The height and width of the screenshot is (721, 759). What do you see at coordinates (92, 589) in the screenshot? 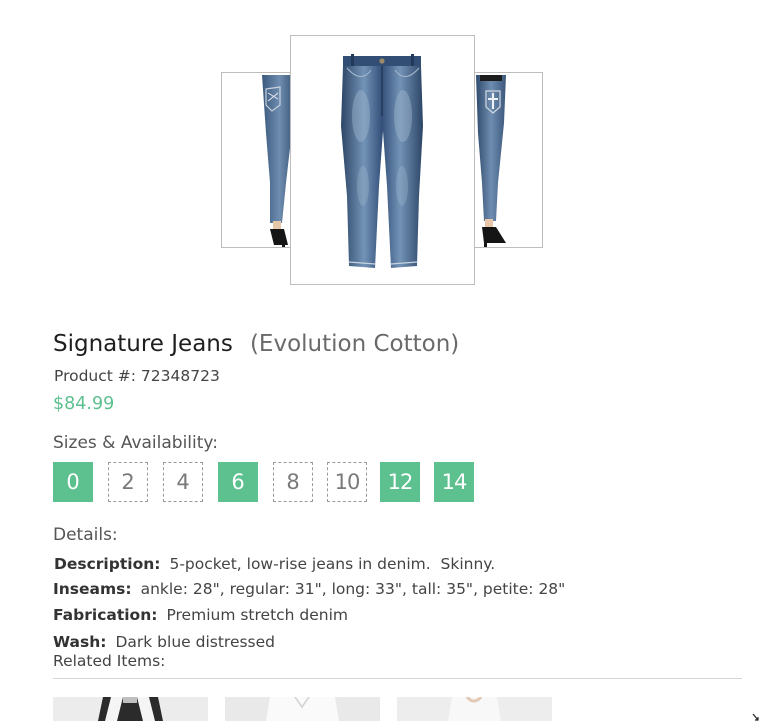
I see `detail-inseams-label: Inseams:` at bounding box center [92, 589].